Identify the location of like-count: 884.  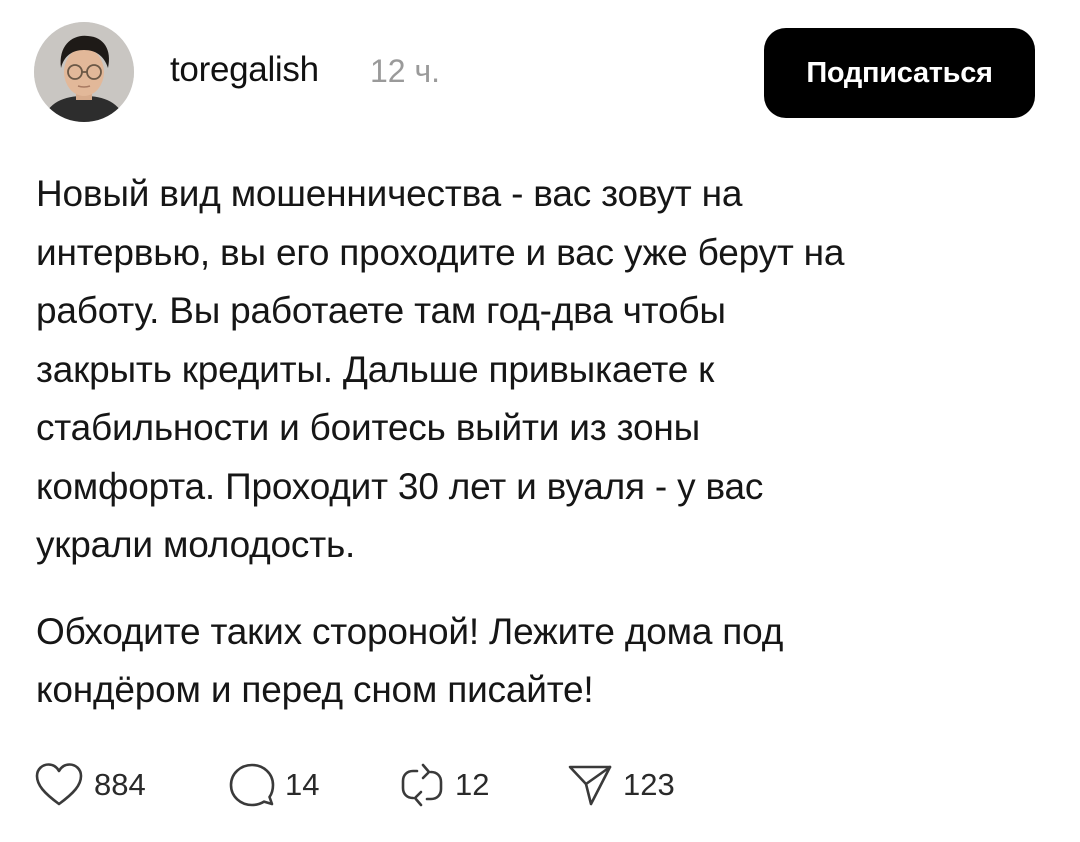
(120, 784).